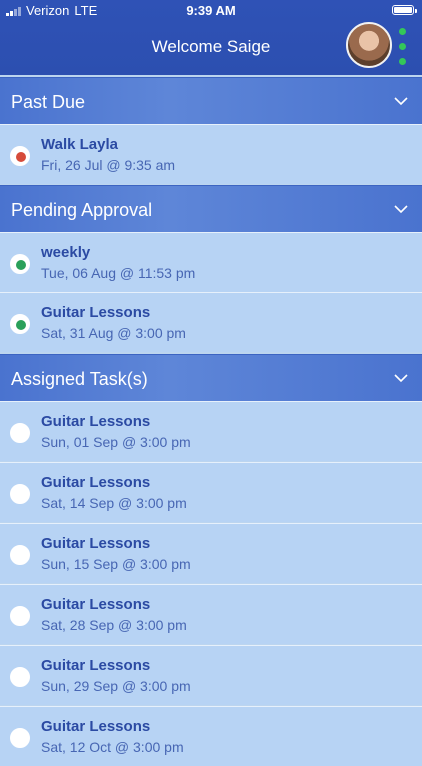 This screenshot has height=766, width=422. What do you see at coordinates (114, 503) in the screenshot?
I see `task-datetime: Sat, 14 Sep @ 3:00 pm` at bounding box center [114, 503].